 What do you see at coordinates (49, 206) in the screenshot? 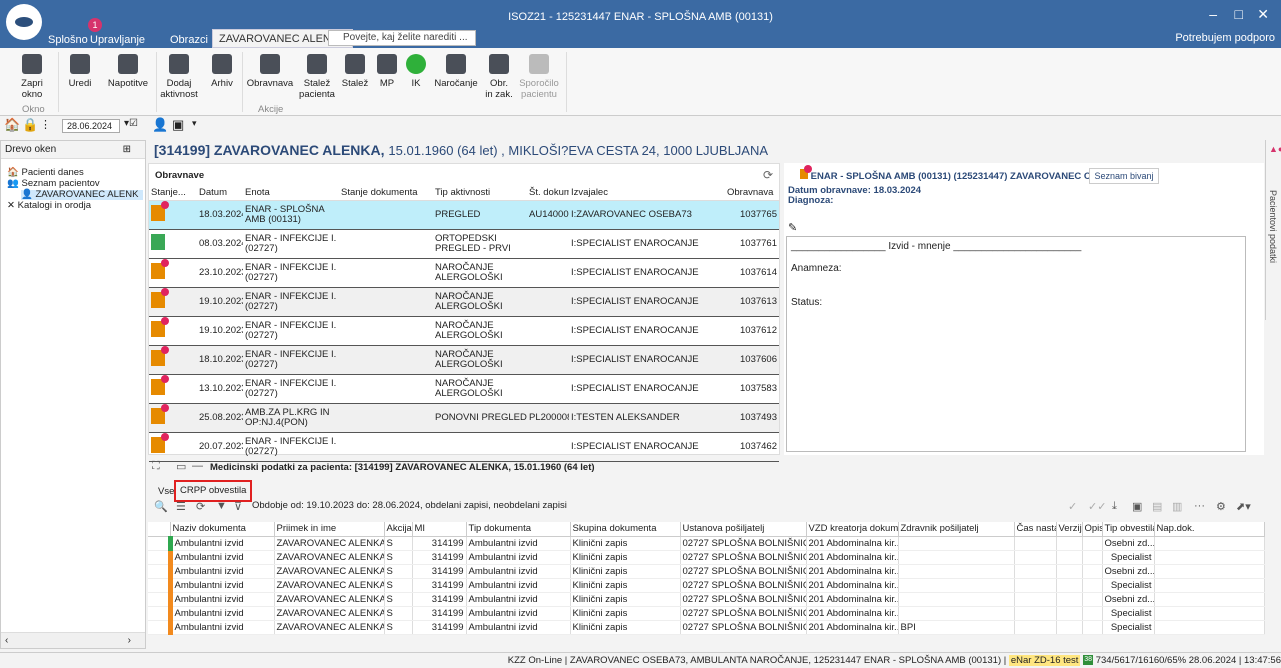
I see `tree-item-katalogi: ✕ Katalogi in orodja` at bounding box center [49, 206].